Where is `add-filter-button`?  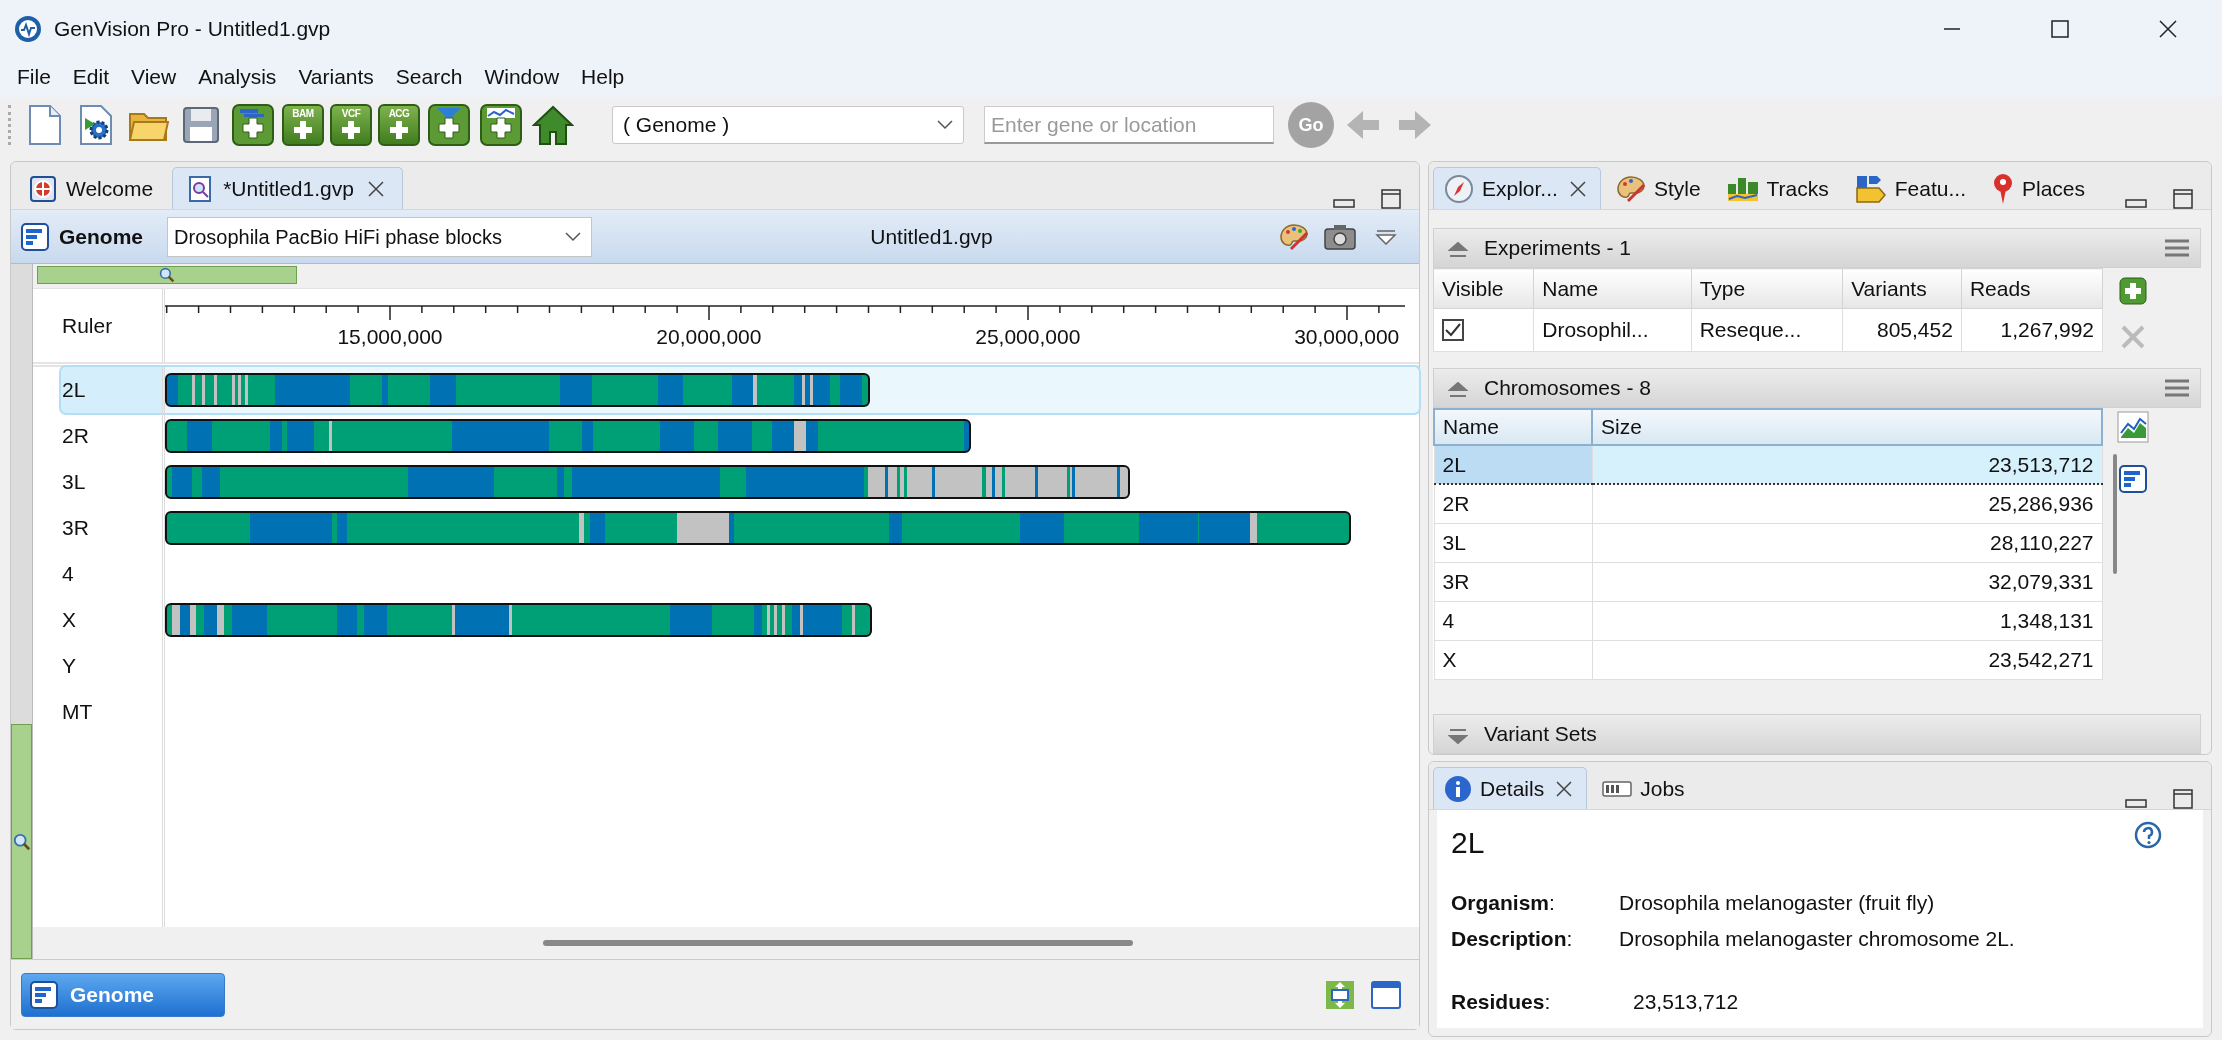
add-filter-button is located at coordinates (449, 125).